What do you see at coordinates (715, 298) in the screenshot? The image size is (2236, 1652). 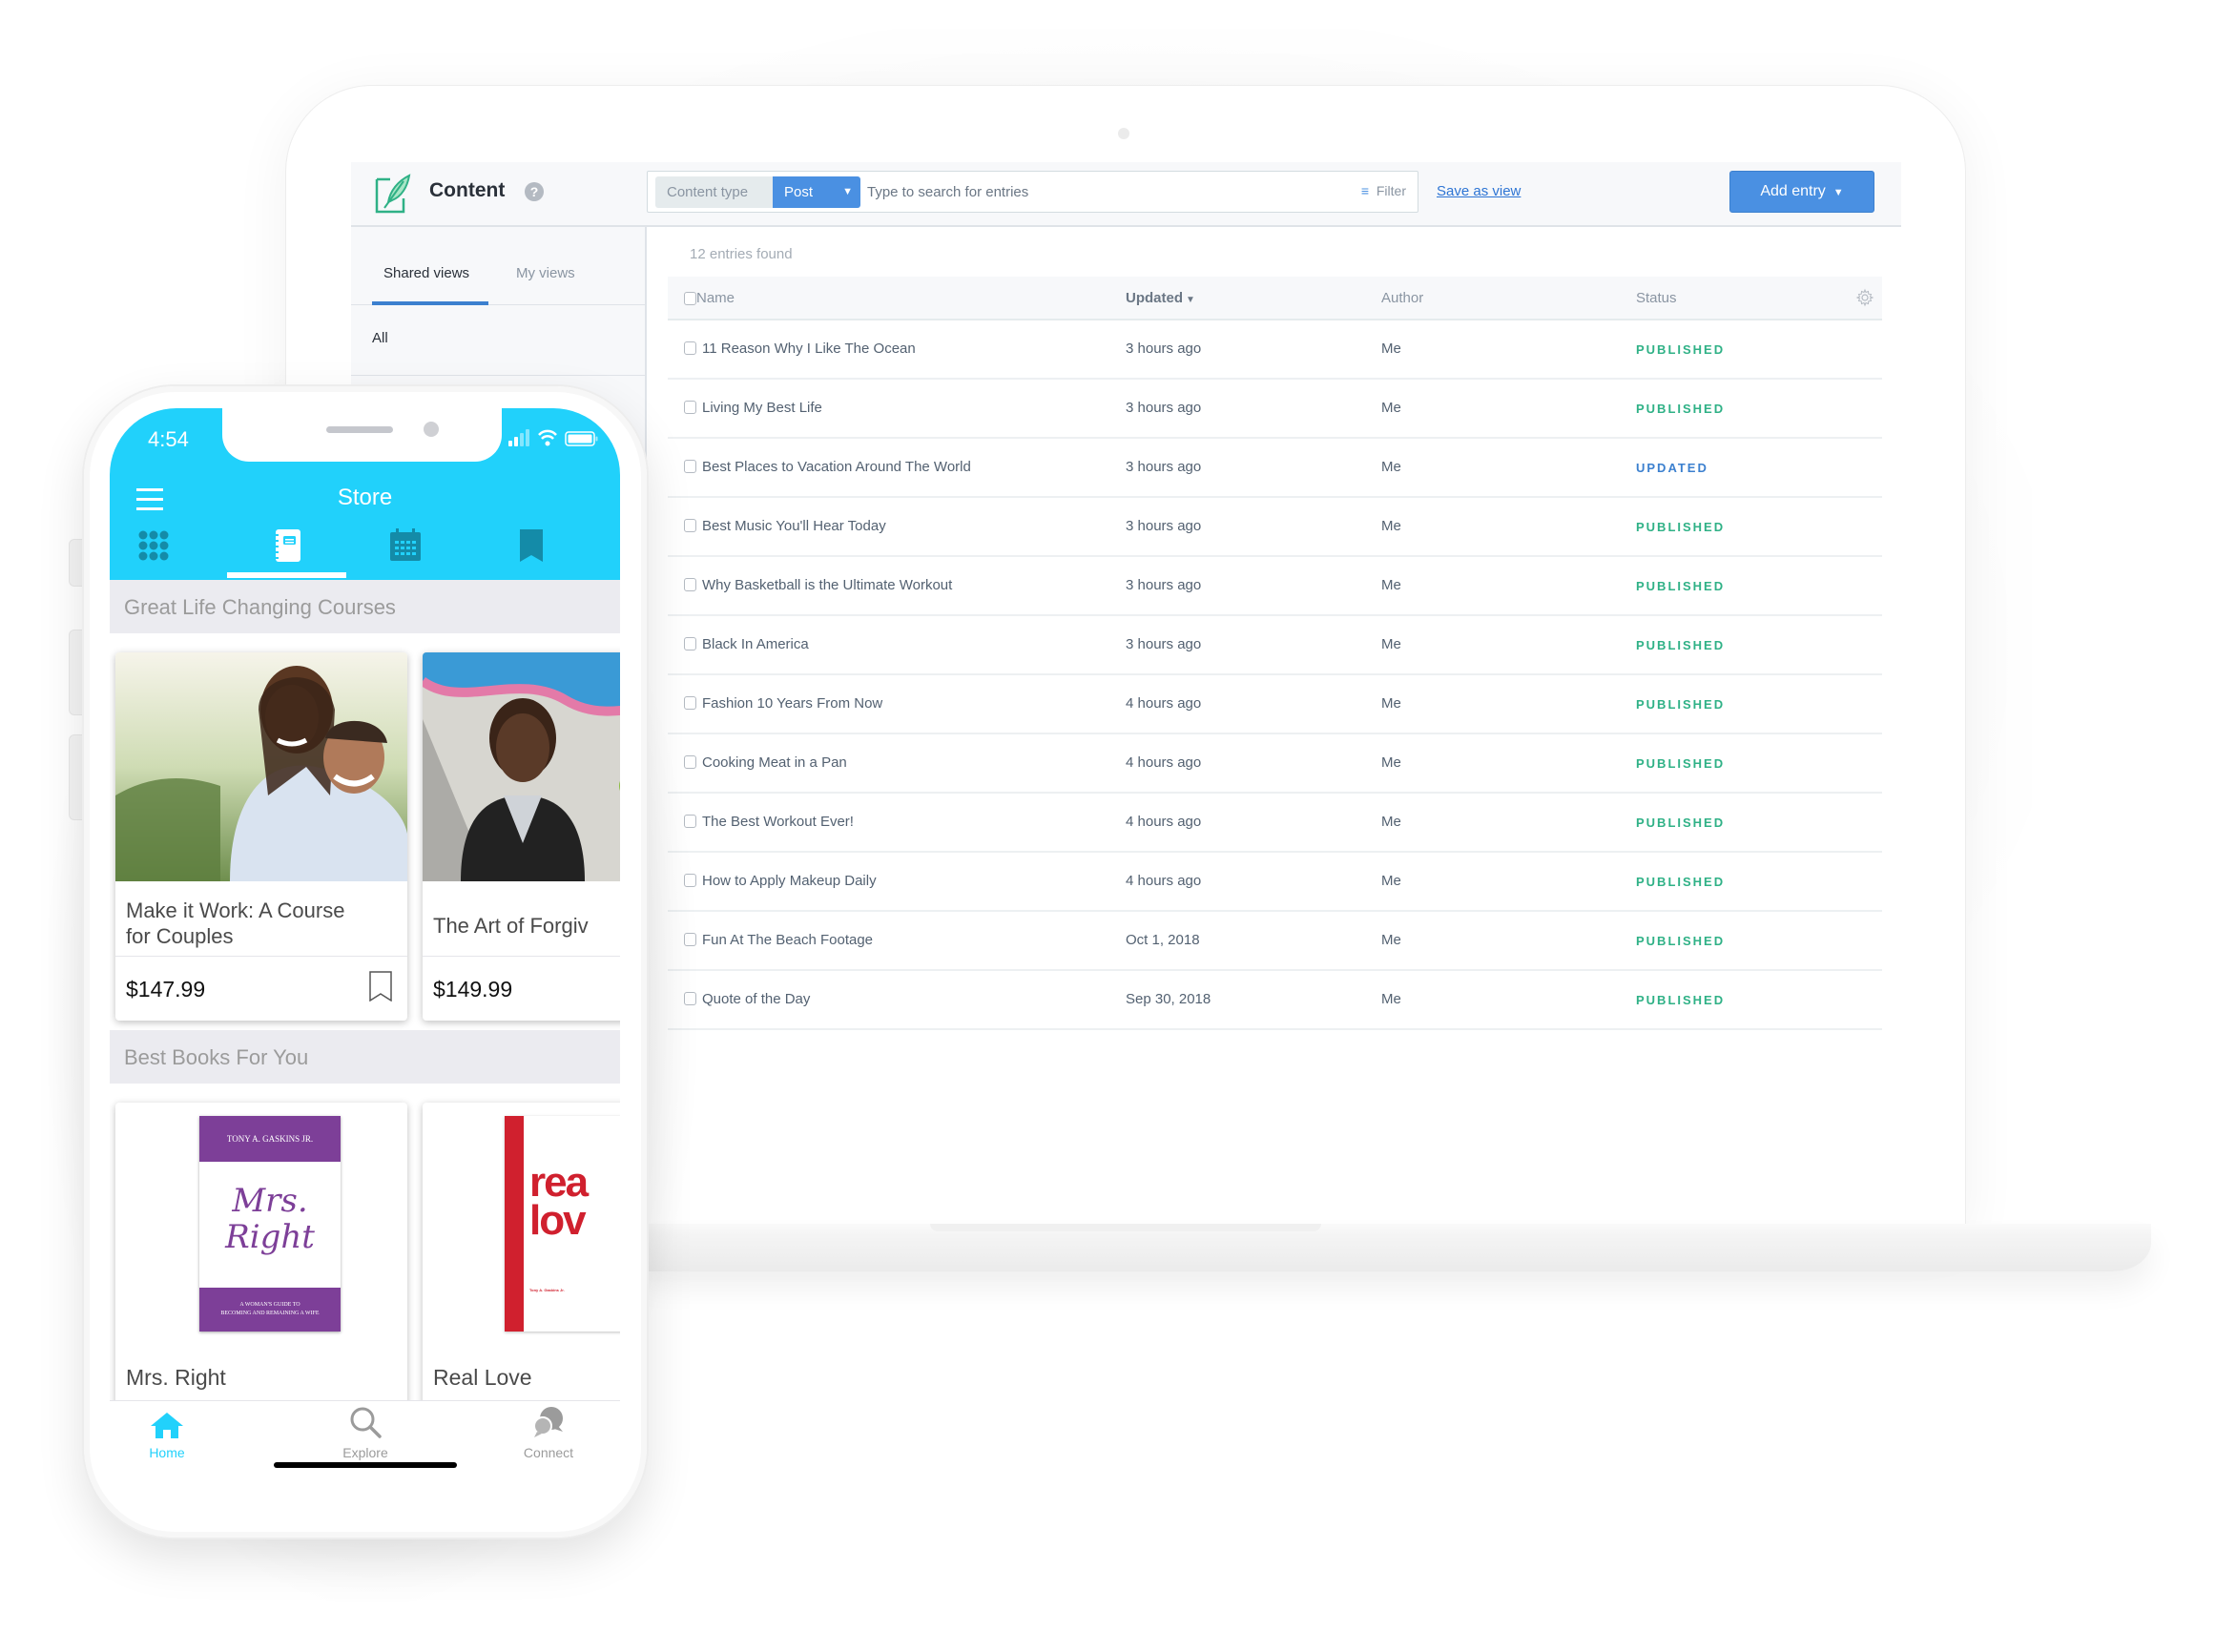 I see `column-name: Name` at bounding box center [715, 298].